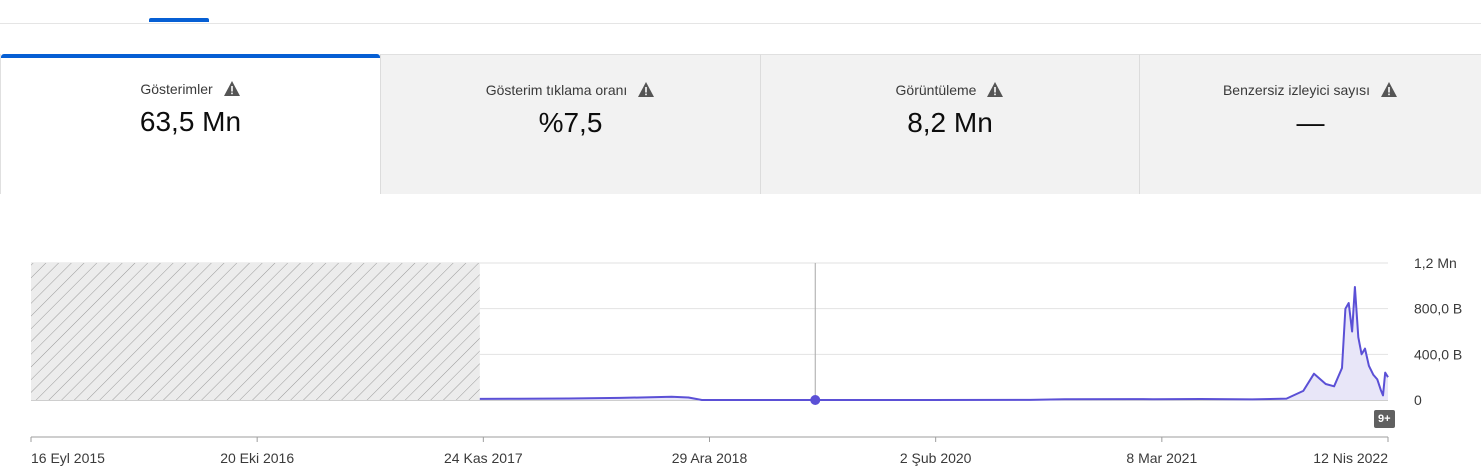 This screenshot has height=475, width=1481. Describe the element at coordinates (257, 458) in the screenshot. I see `x-tick-label: 20 Eki 2016` at that location.